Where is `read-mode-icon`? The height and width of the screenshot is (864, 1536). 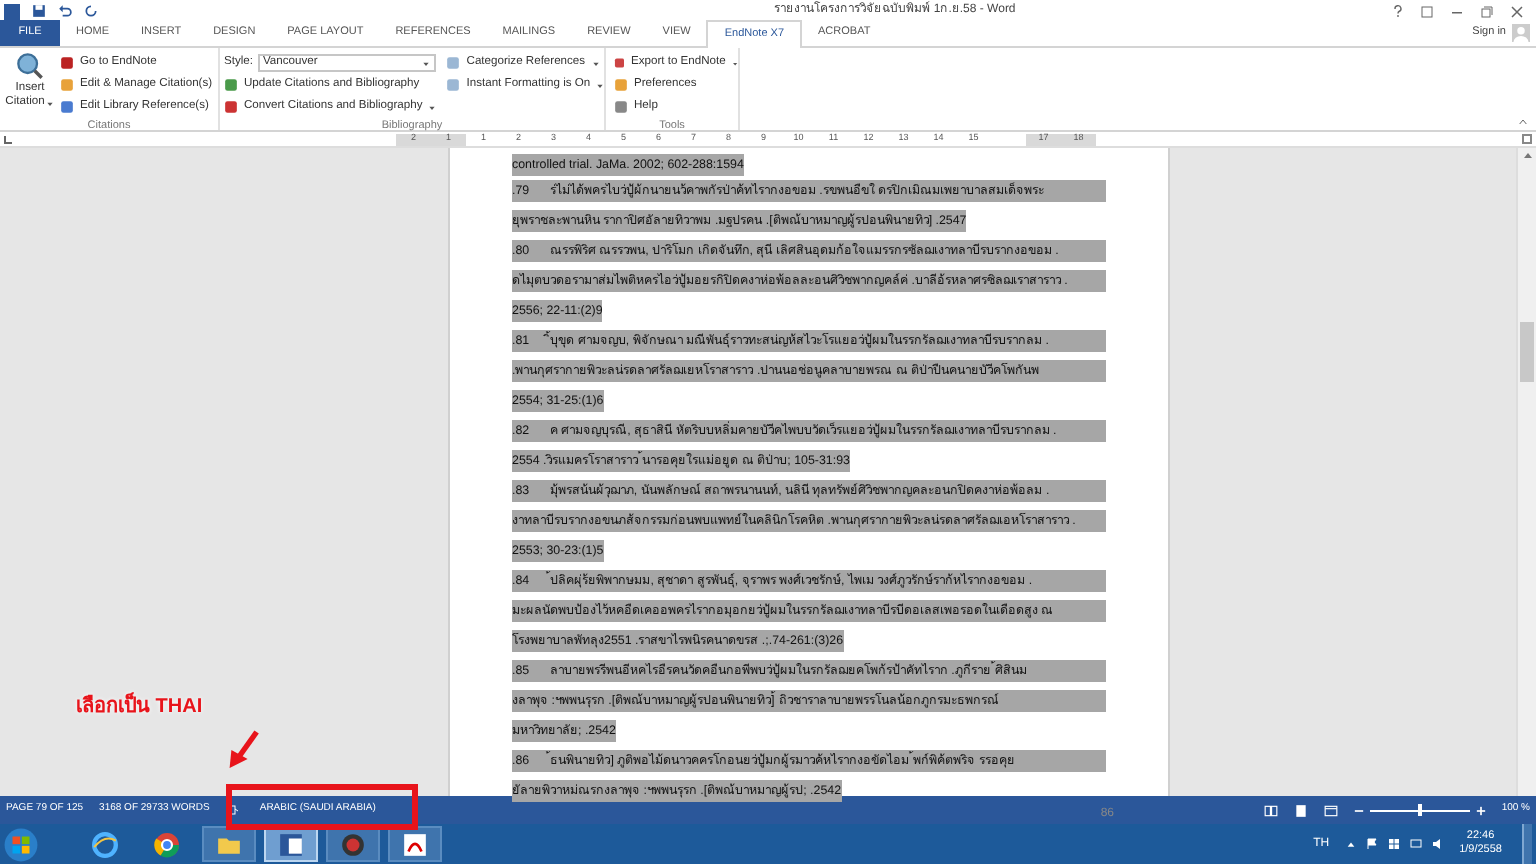
read-mode-icon is located at coordinates (1270, 810).